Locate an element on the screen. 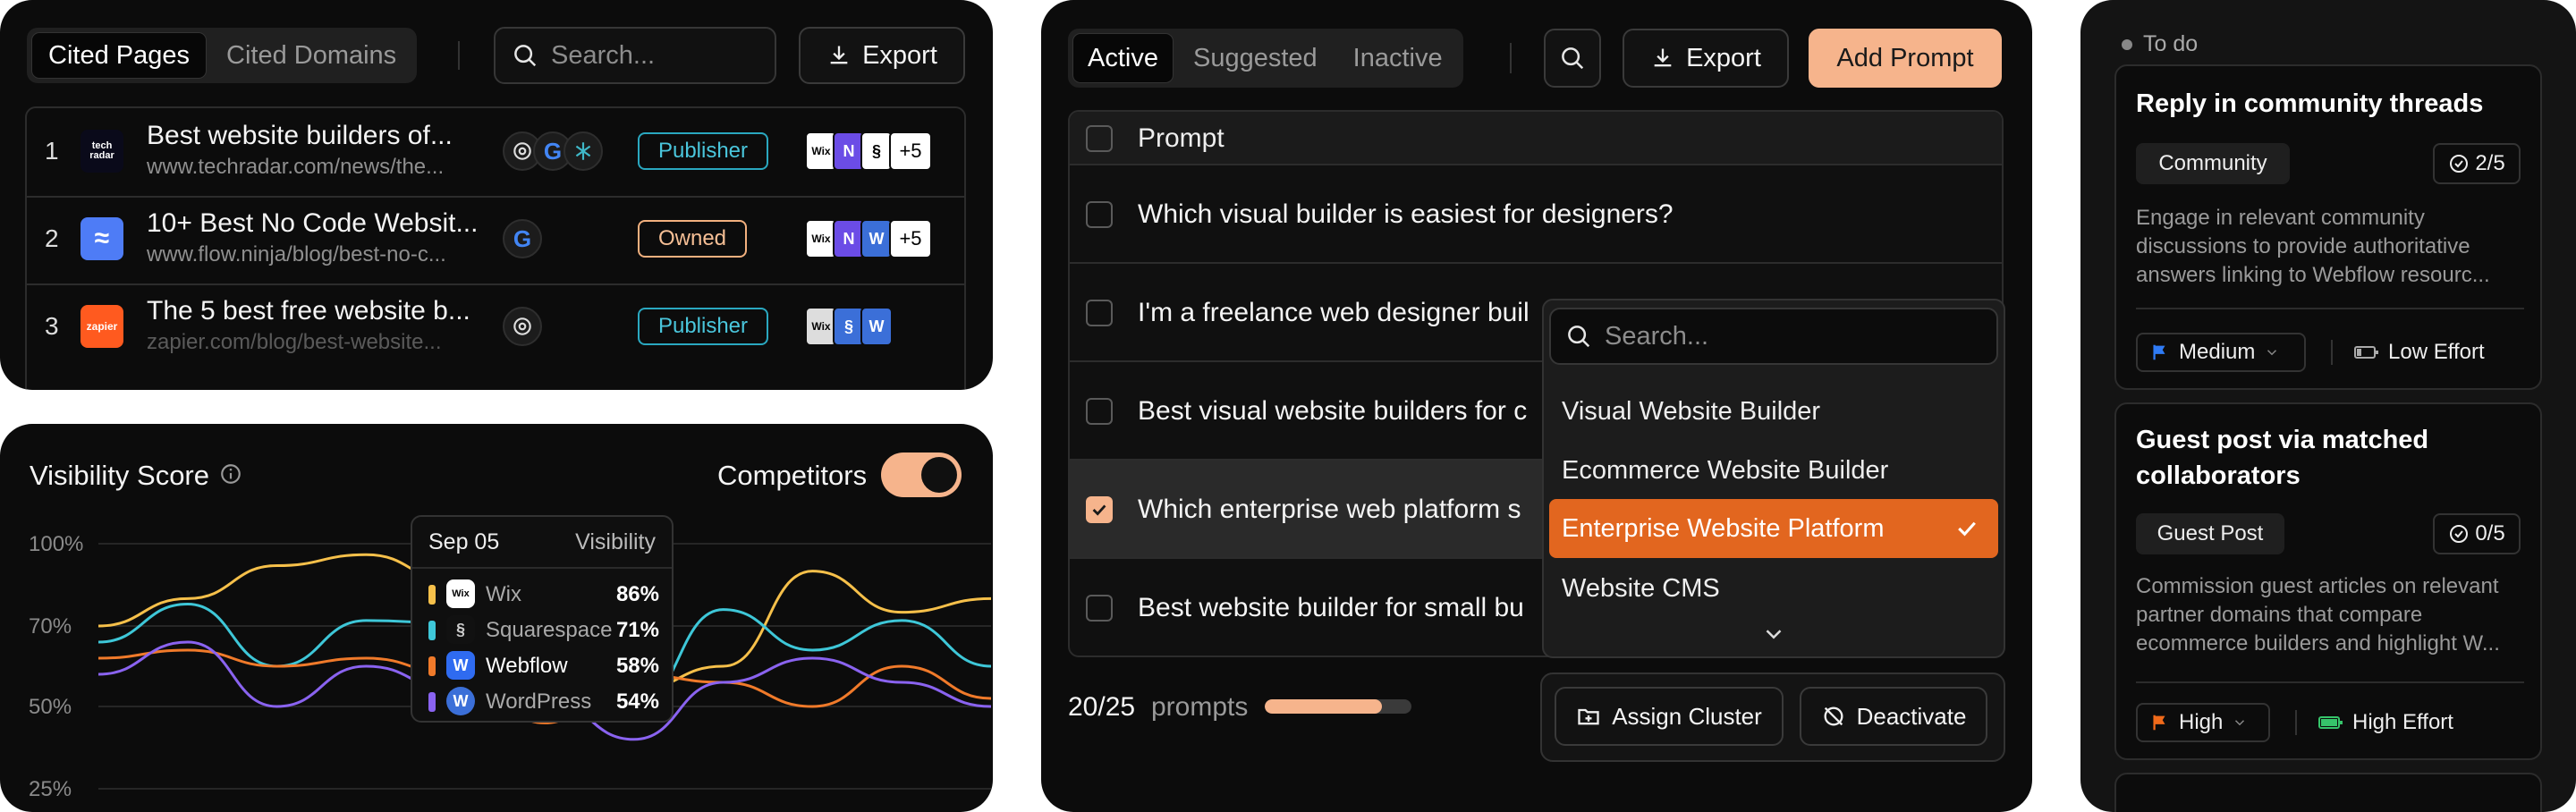 Image resolution: width=2576 pixels, height=812 pixels. table-header: Prompt is located at coordinates (1536, 138).